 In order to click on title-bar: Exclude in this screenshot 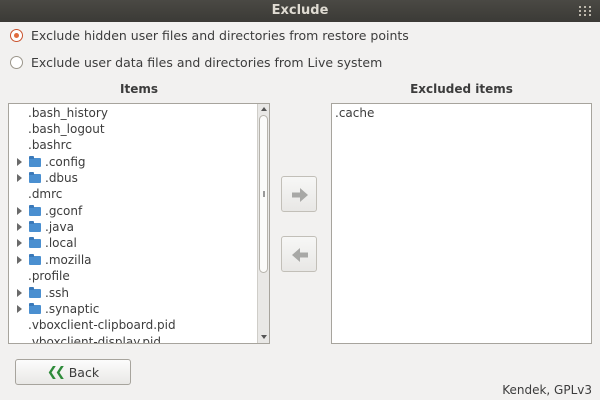, I will do `click(300, 11)`.